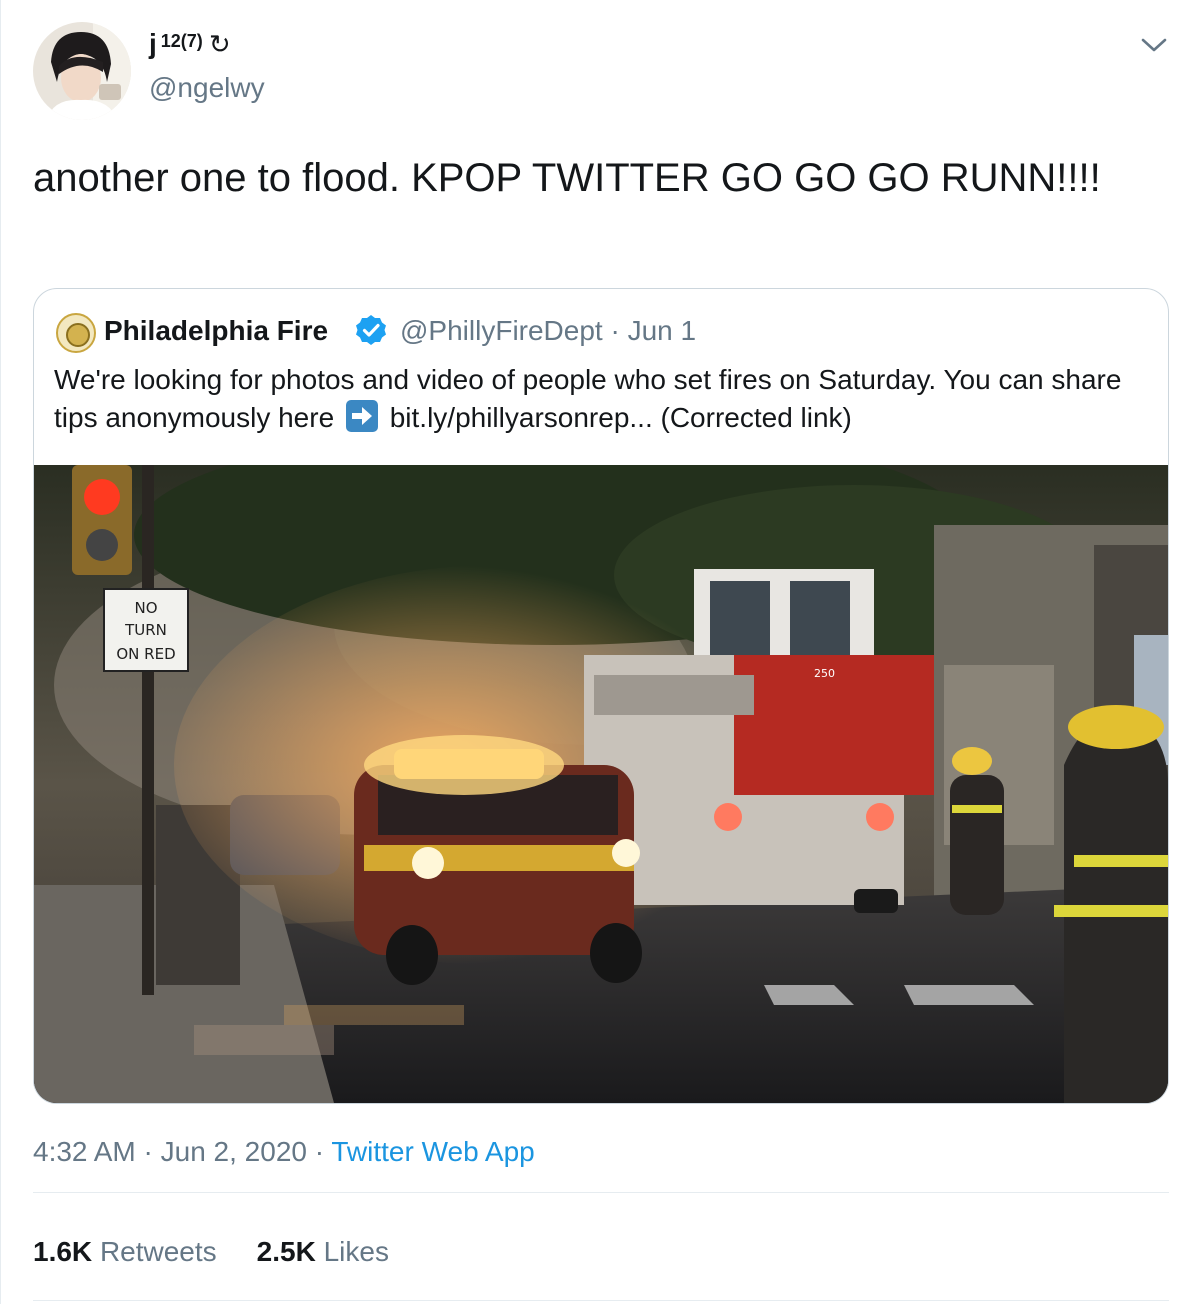  I want to click on tweet-time: 4:32 AM, so click(84, 1151).